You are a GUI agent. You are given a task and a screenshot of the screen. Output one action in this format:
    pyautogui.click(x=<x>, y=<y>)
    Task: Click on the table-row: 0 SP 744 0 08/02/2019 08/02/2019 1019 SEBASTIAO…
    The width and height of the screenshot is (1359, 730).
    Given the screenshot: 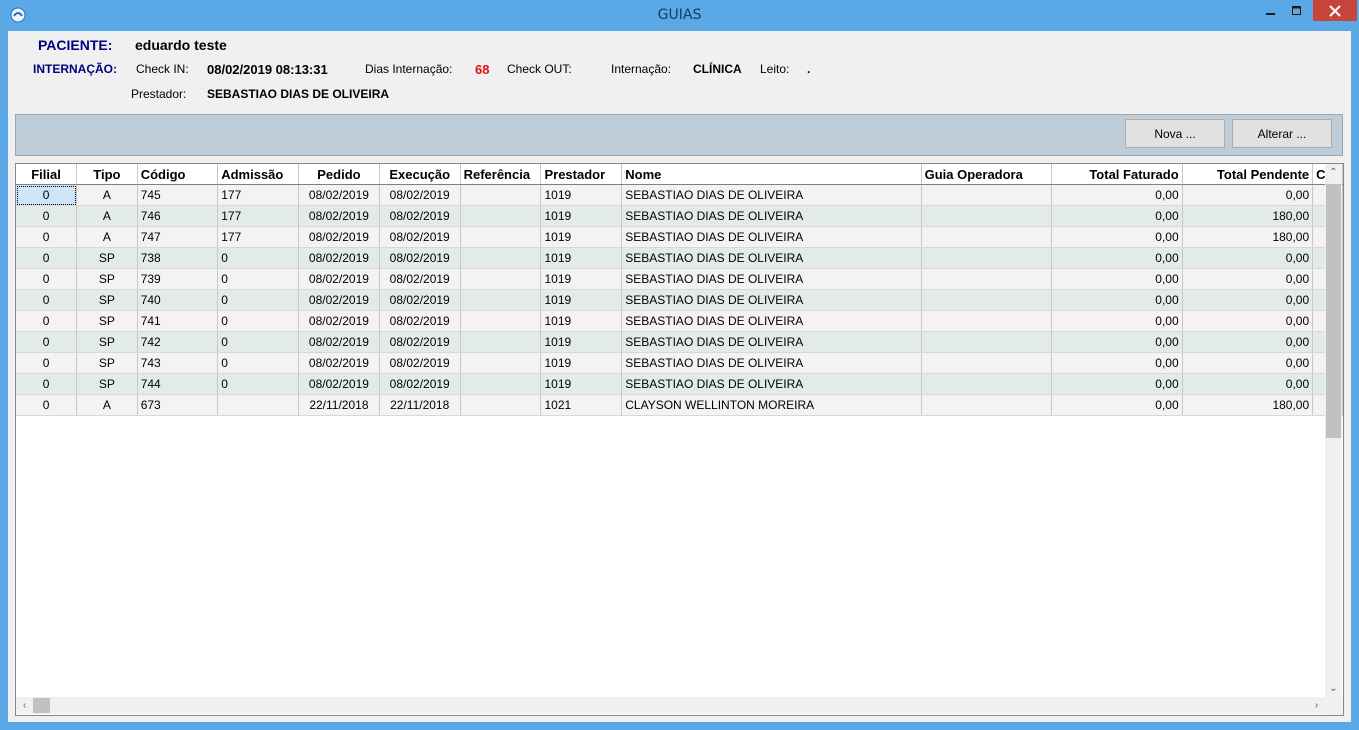 What is the action you would take?
    pyautogui.click(x=679, y=384)
    